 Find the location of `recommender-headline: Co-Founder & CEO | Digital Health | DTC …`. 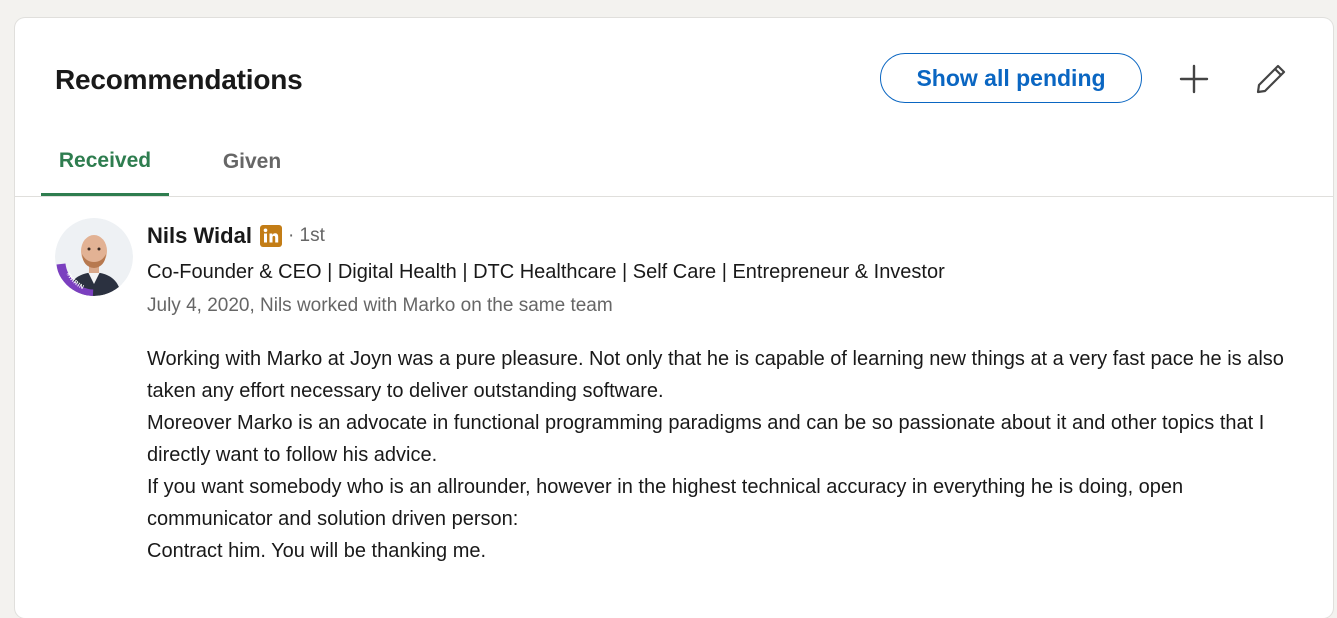

recommender-headline: Co-Founder & CEO | Digital Health | DTC … is located at coordinates (546, 272).